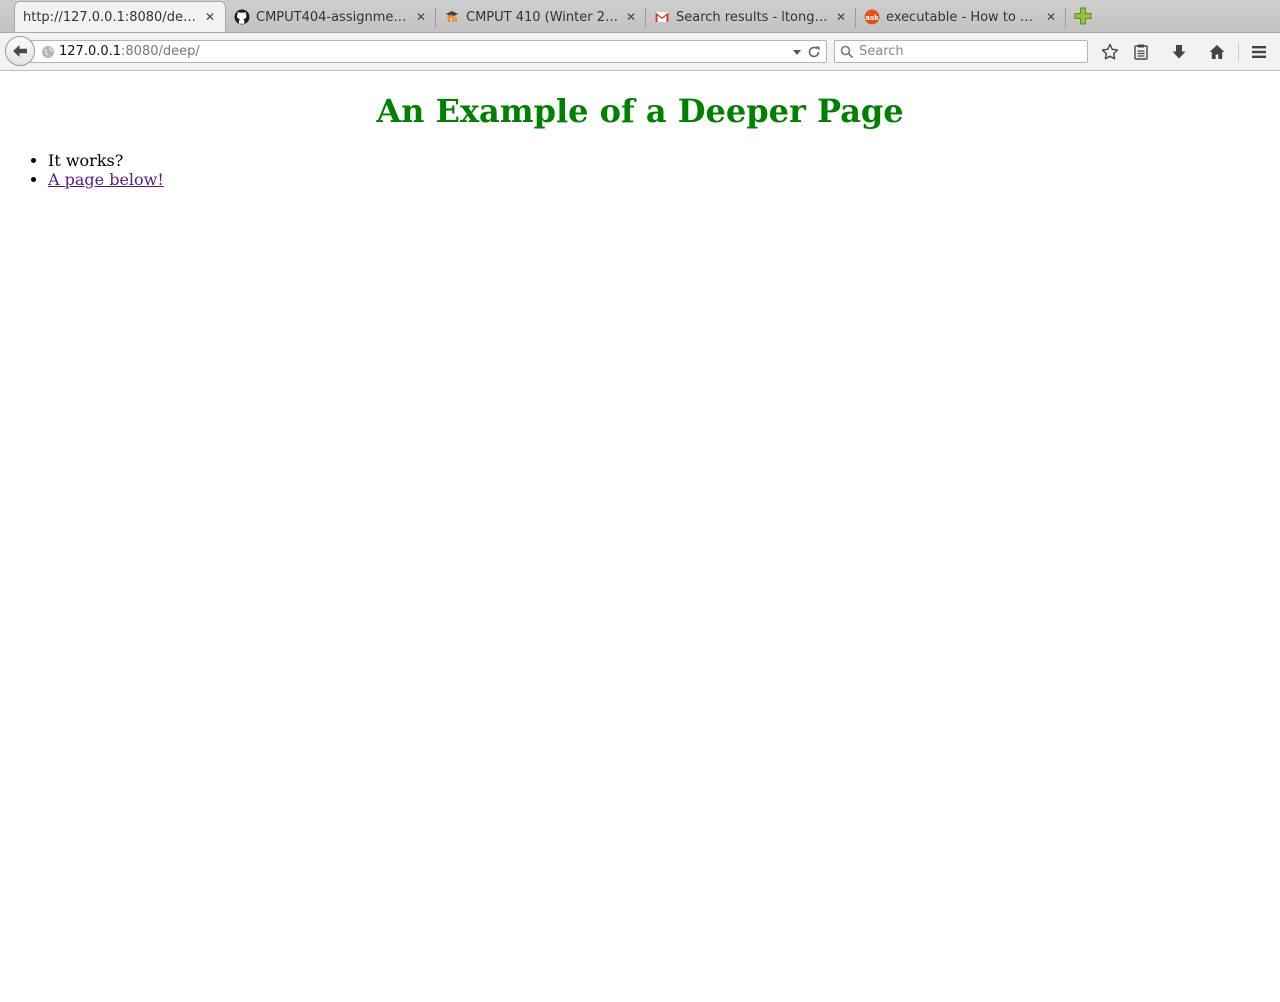  I want to click on svg-text: ask, so click(872, 18).